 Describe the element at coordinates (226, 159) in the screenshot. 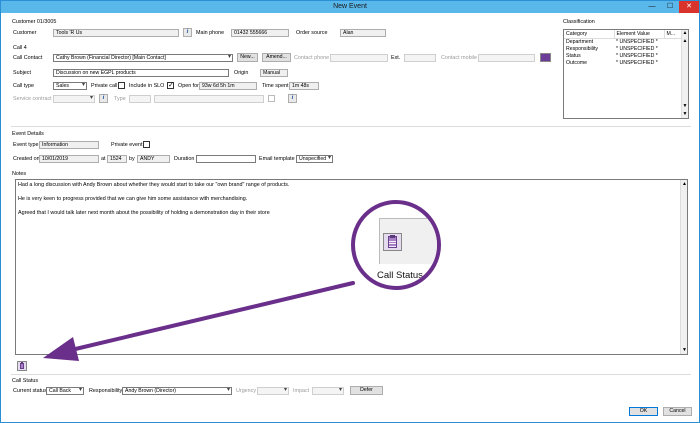

I see `duration-input` at that location.